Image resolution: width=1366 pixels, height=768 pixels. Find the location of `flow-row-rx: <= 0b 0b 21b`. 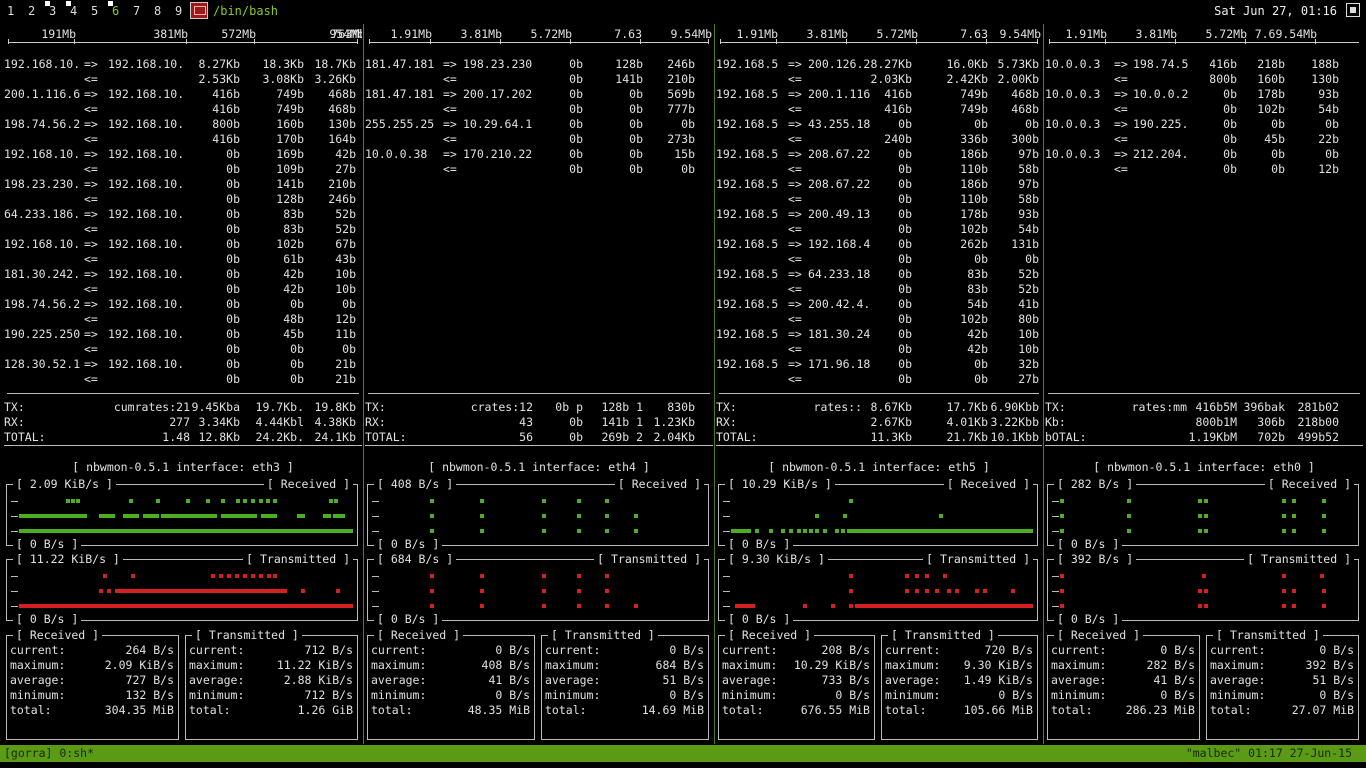

flow-row-rx: <= 0b 0b 21b is located at coordinates (183, 379).